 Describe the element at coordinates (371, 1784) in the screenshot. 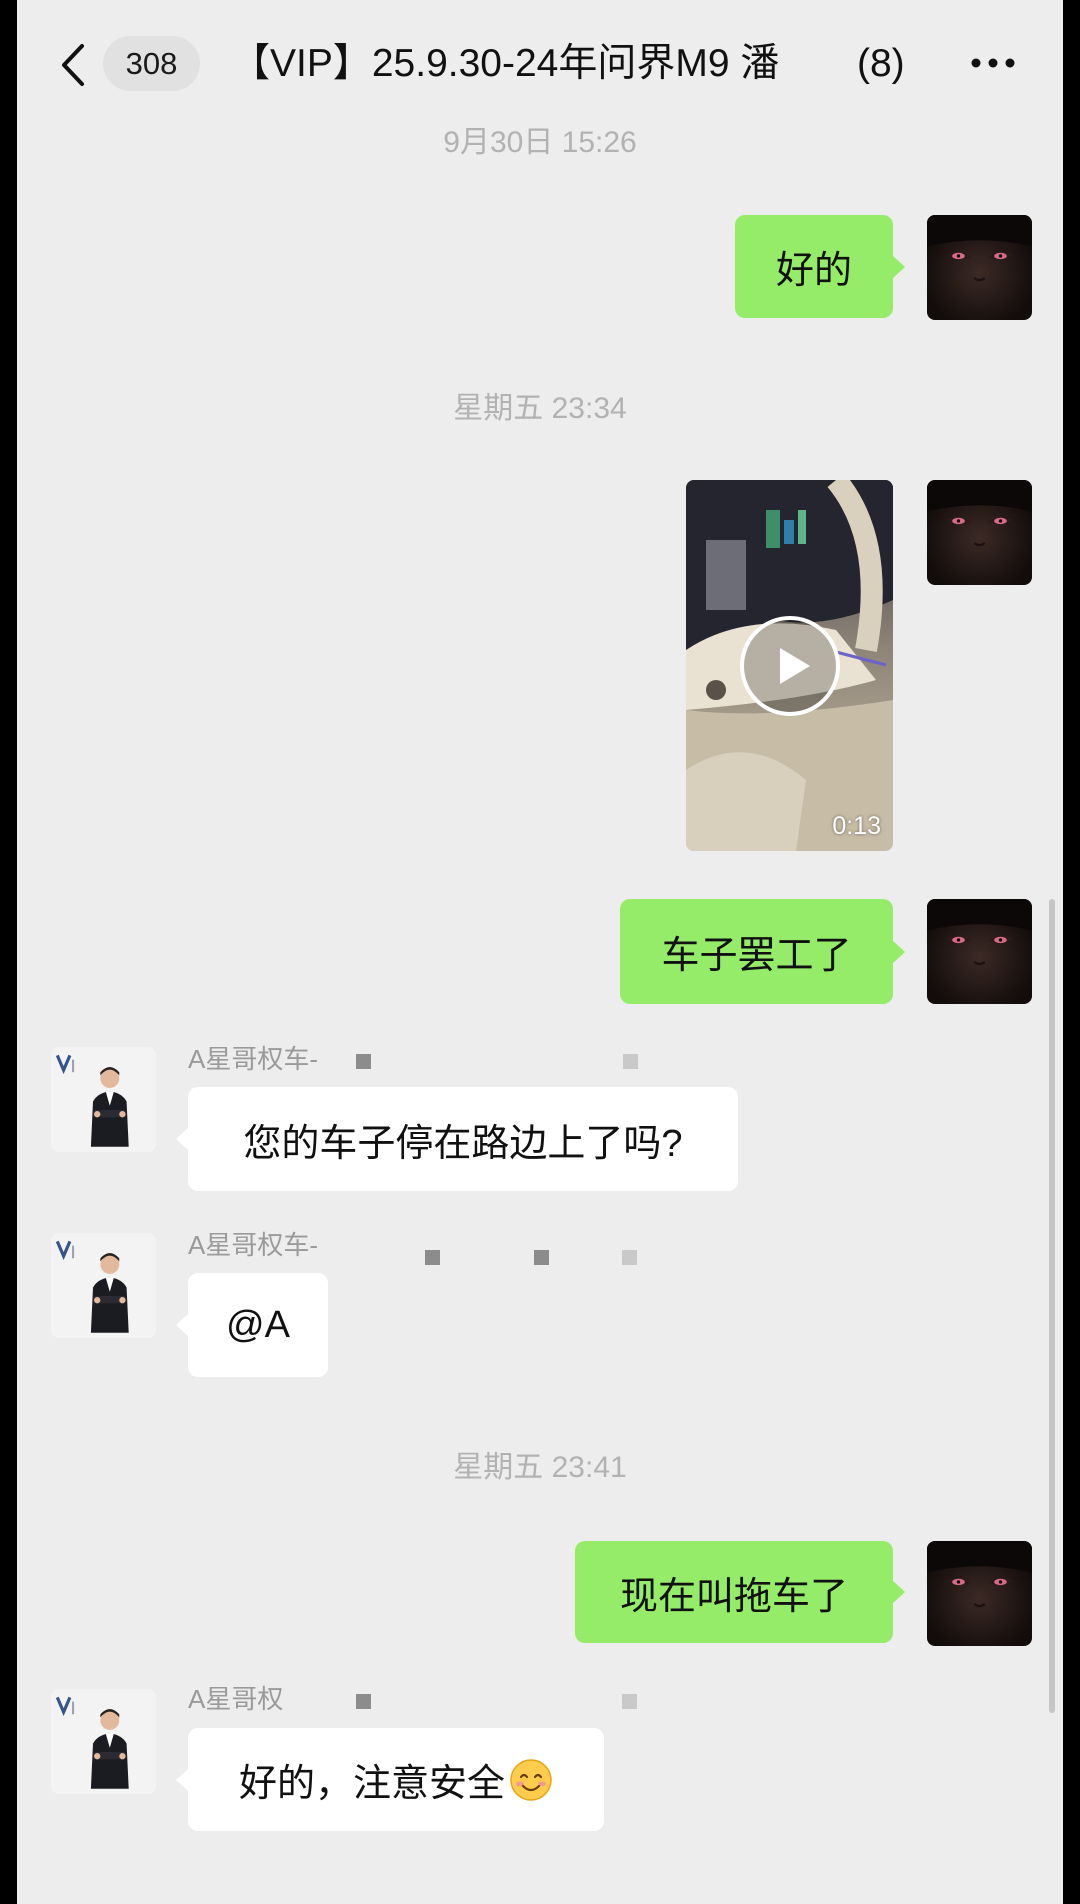

I see `message-text: 好的，注意安全` at that location.